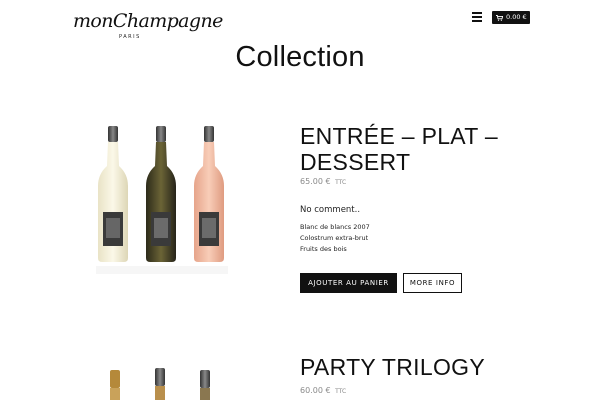 This screenshot has height=400, width=600. I want to click on product-price: 60.00 € TTC, so click(323, 390).